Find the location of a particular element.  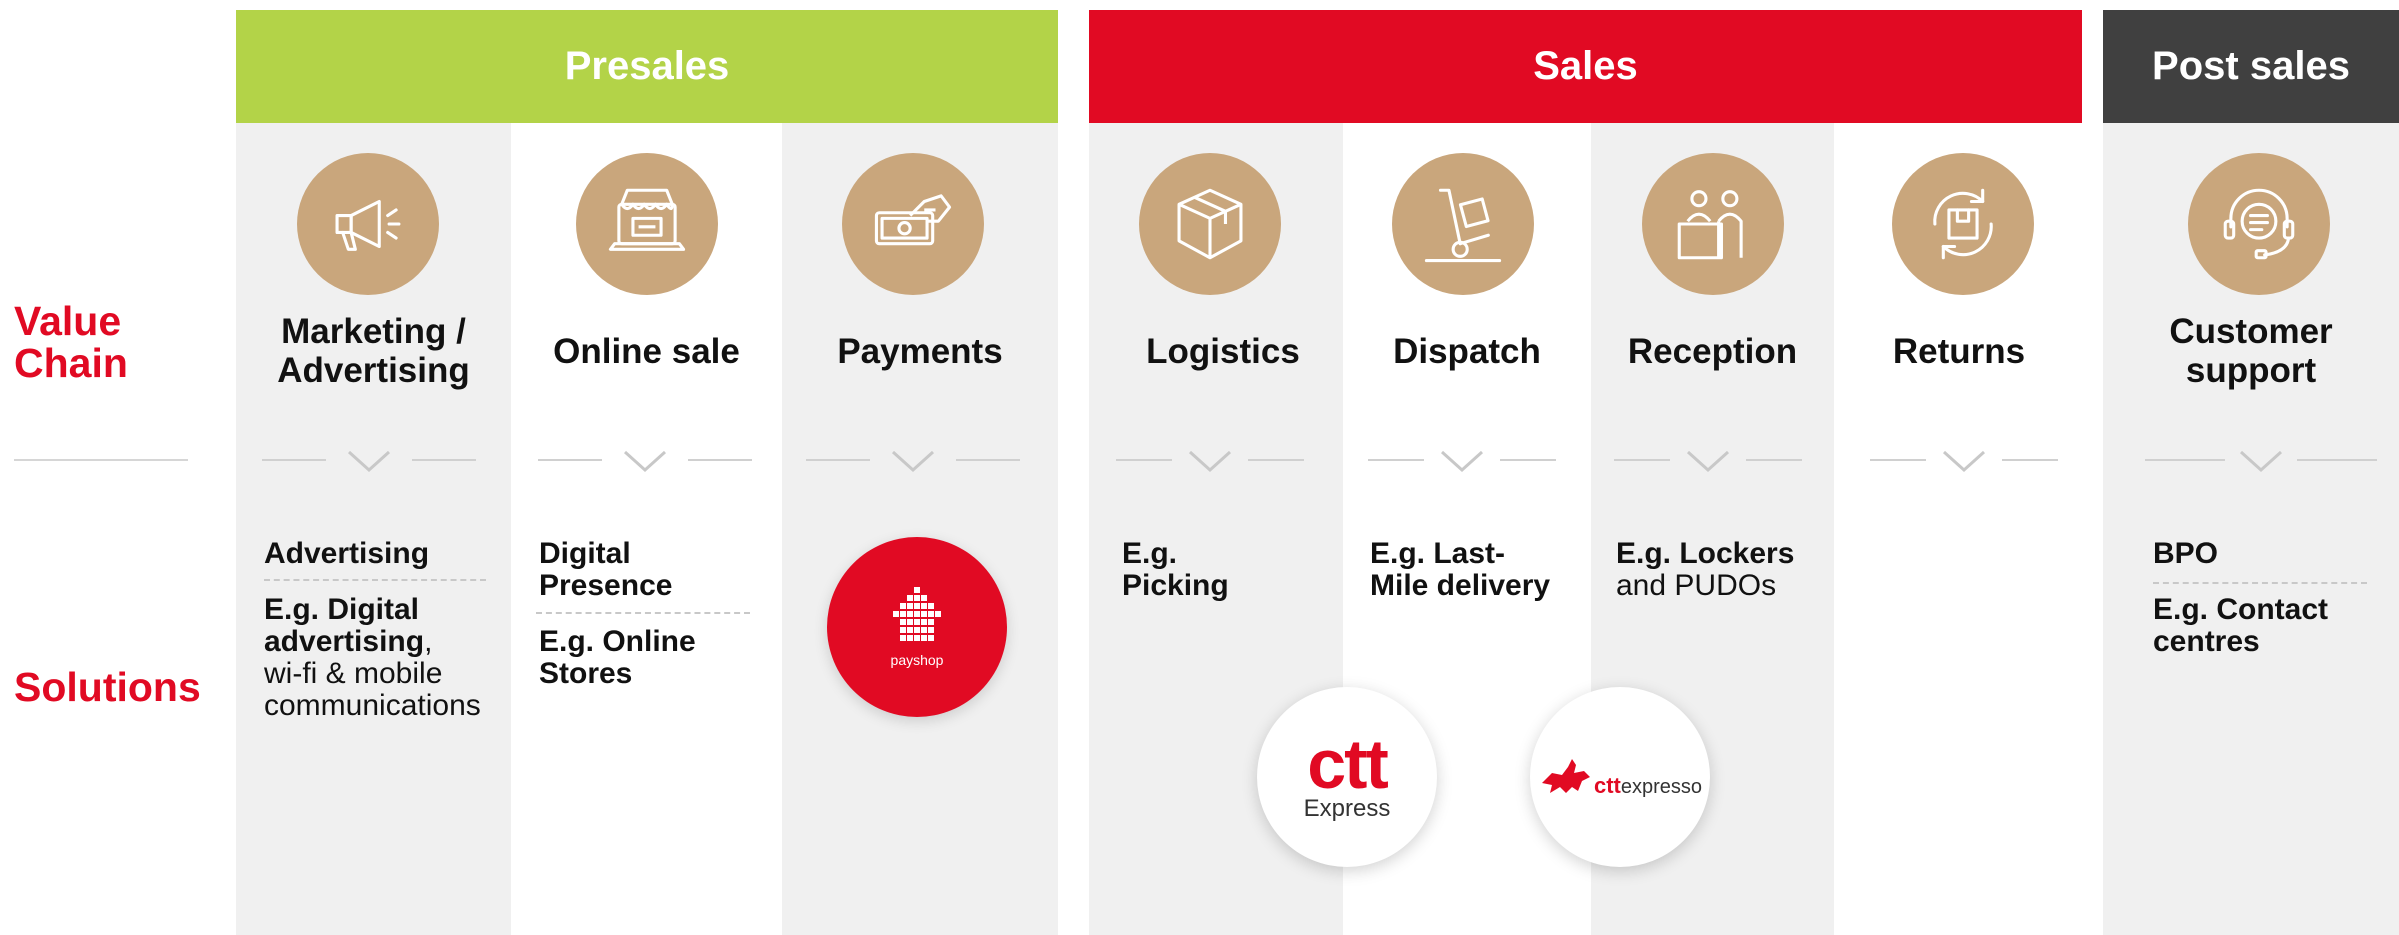

reception-circle is located at coordinates (1713, 224).